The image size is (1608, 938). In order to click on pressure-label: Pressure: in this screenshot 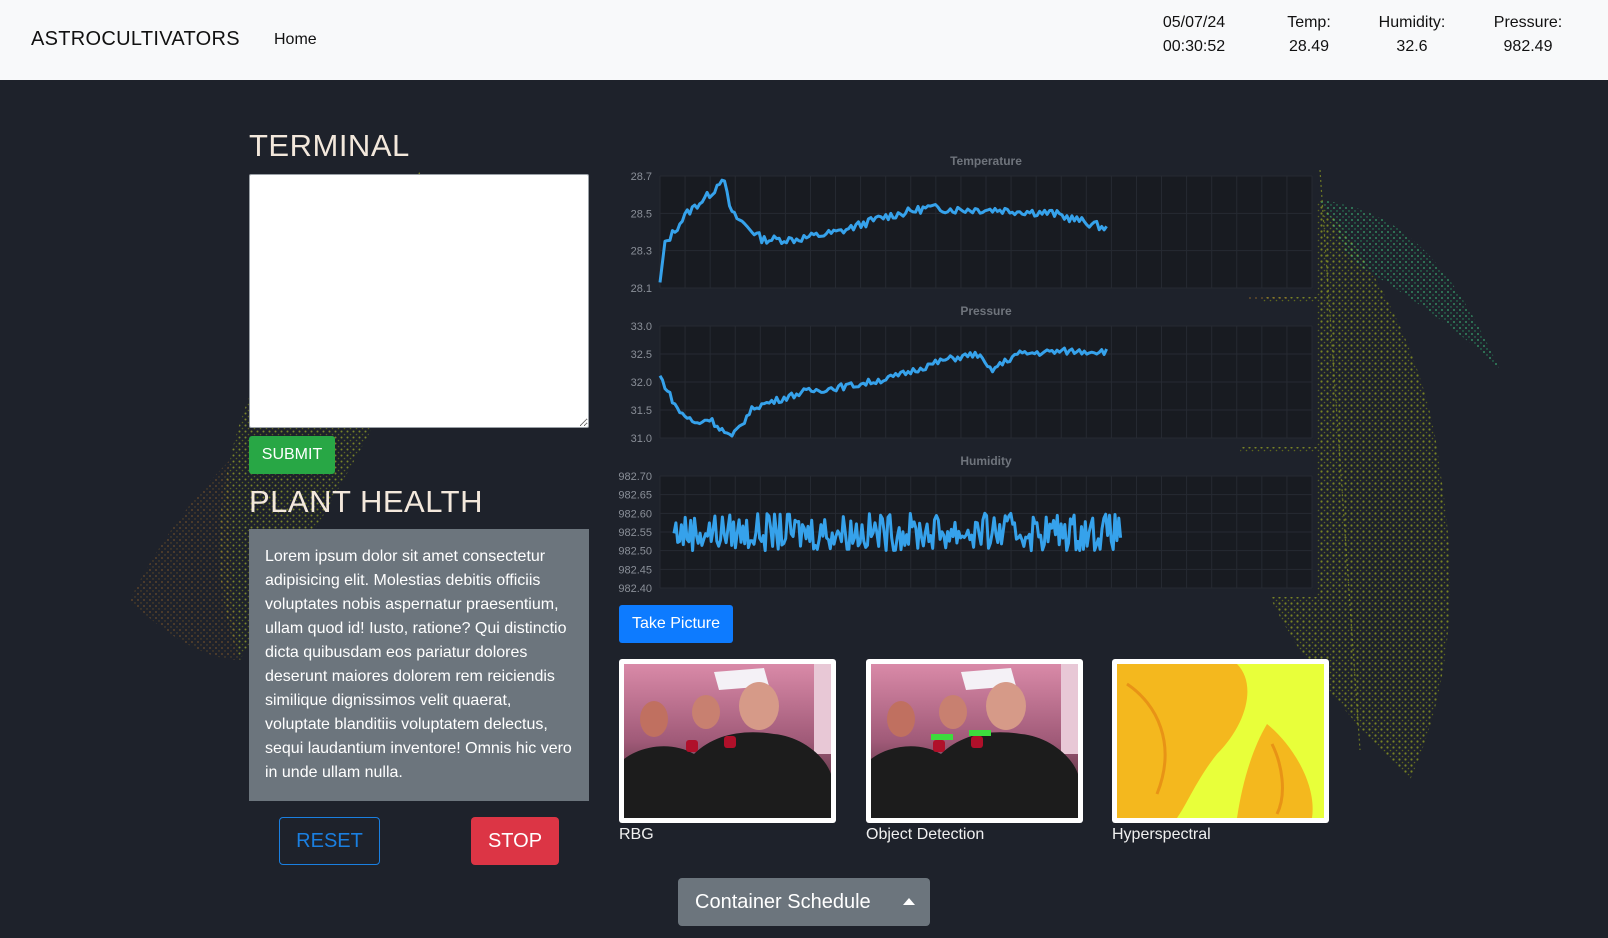, I will do `click(1528, 22)`.